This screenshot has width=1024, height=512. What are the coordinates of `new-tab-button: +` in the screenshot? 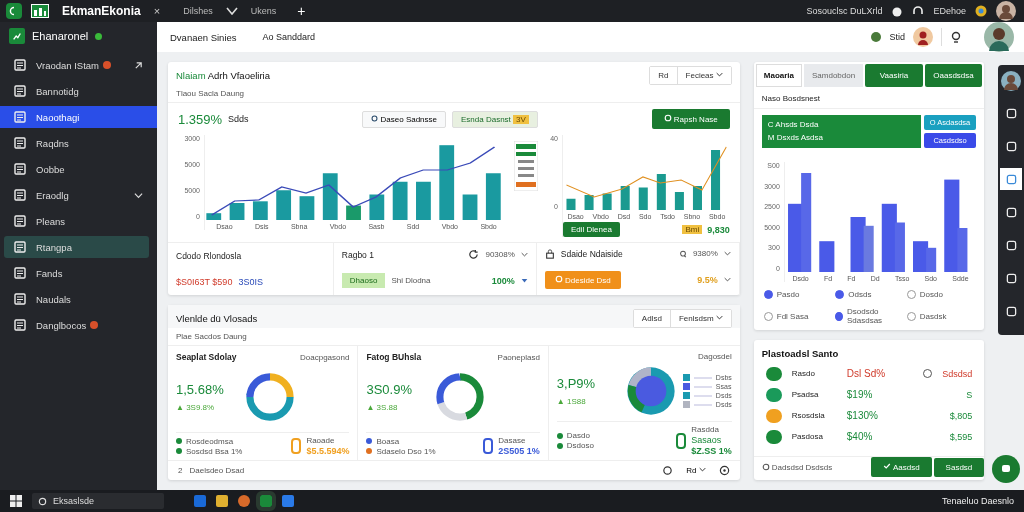 It's located at (301, 11).